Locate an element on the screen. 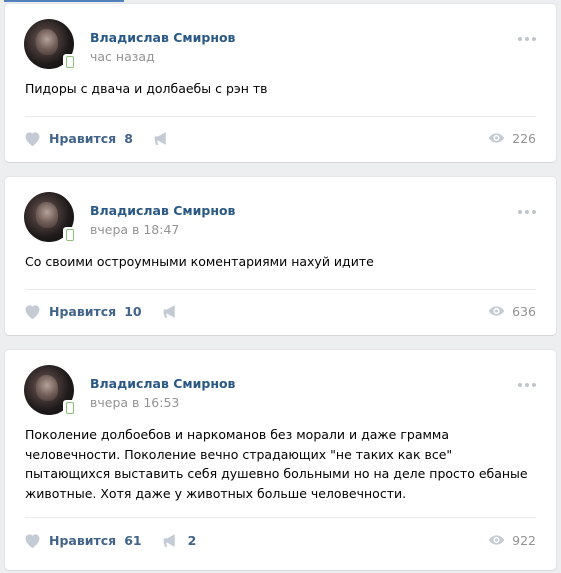 This screenshot has height=573, width=561. like-count: 8 is located at coordinates (128, 138).